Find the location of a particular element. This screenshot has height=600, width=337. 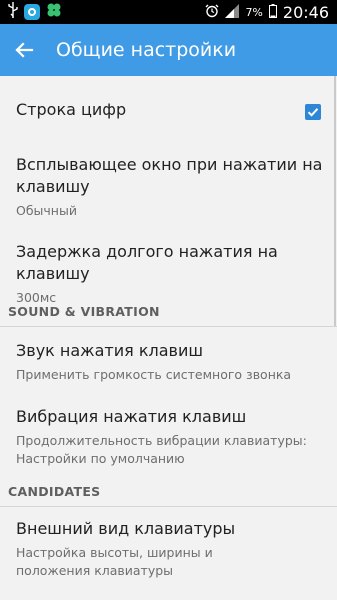

checkmark-icon is located at coordinates (313, 112).